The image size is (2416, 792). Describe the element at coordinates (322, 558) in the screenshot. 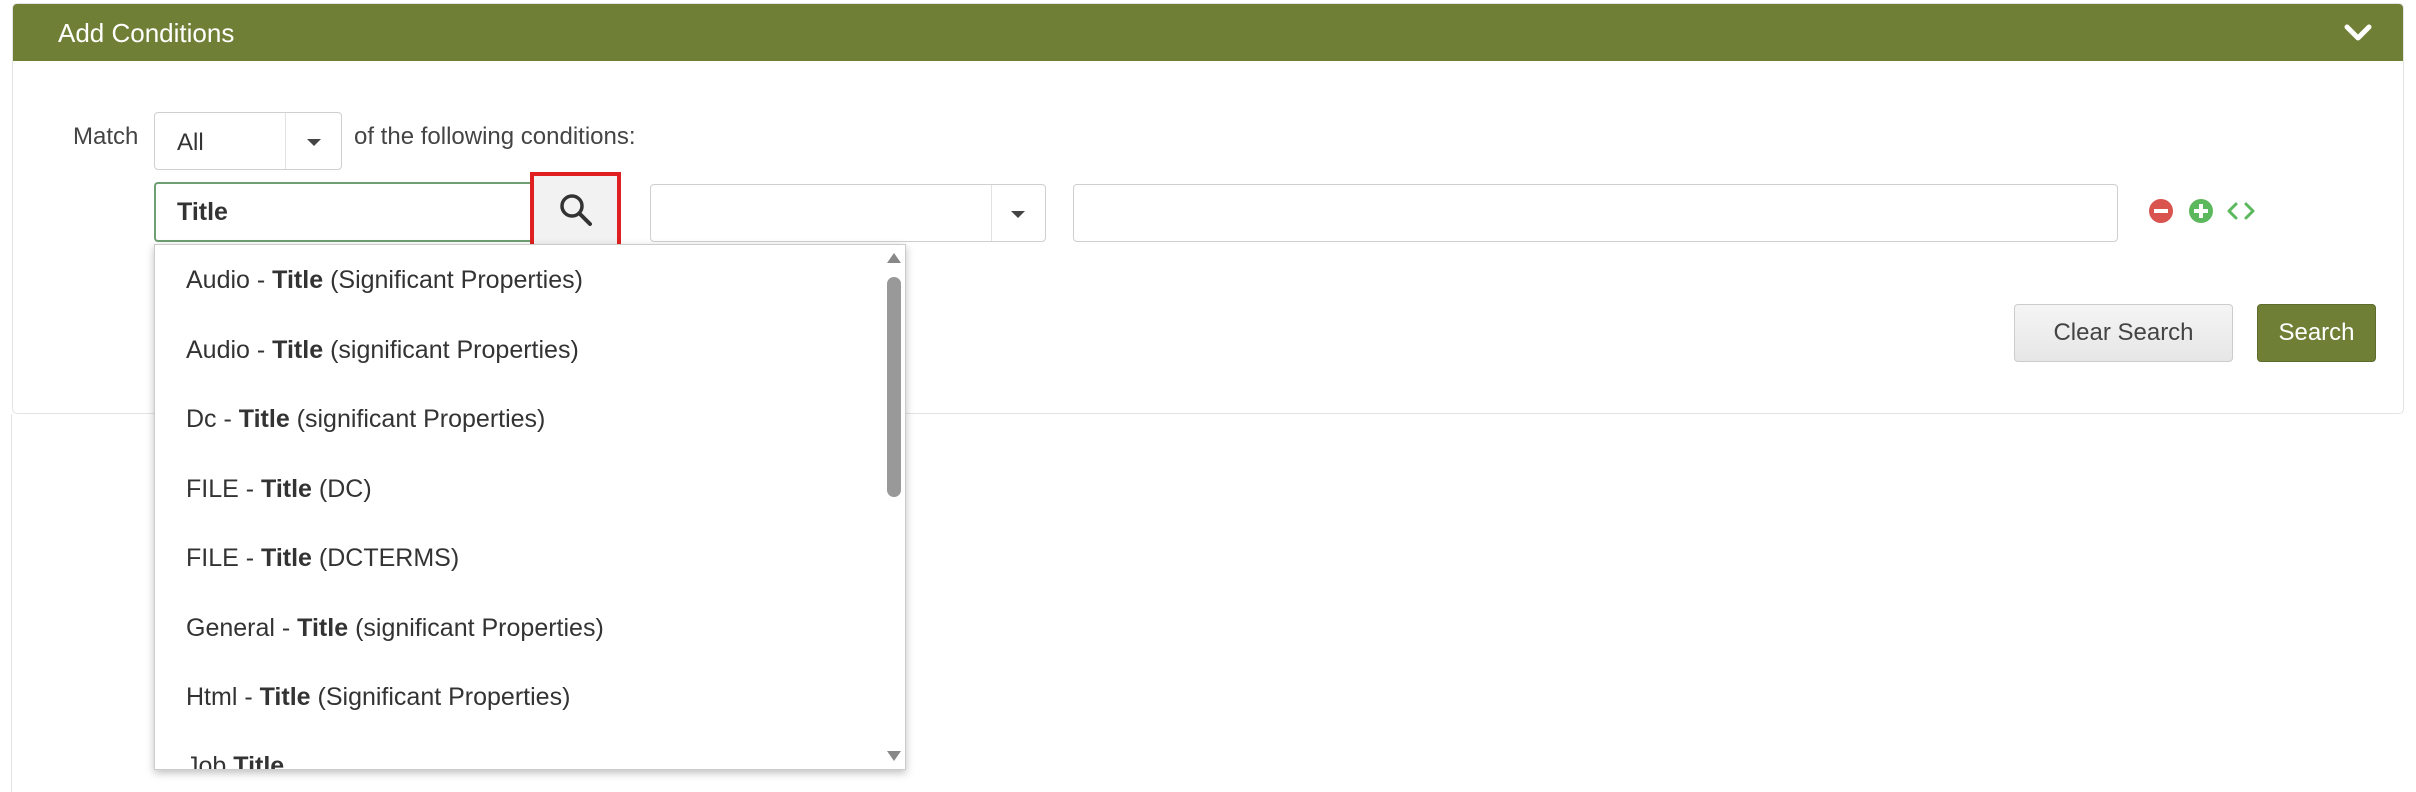

I see `suggestion-item: FILE - Title (DCTERMS)` at that location.